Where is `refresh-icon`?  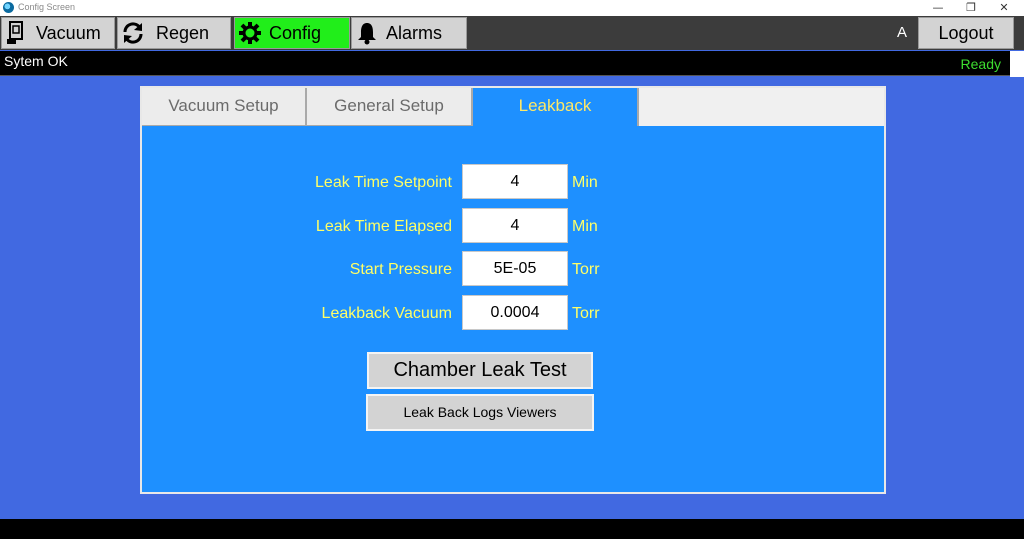 refresh-icon is located at coordinates (133, 33).